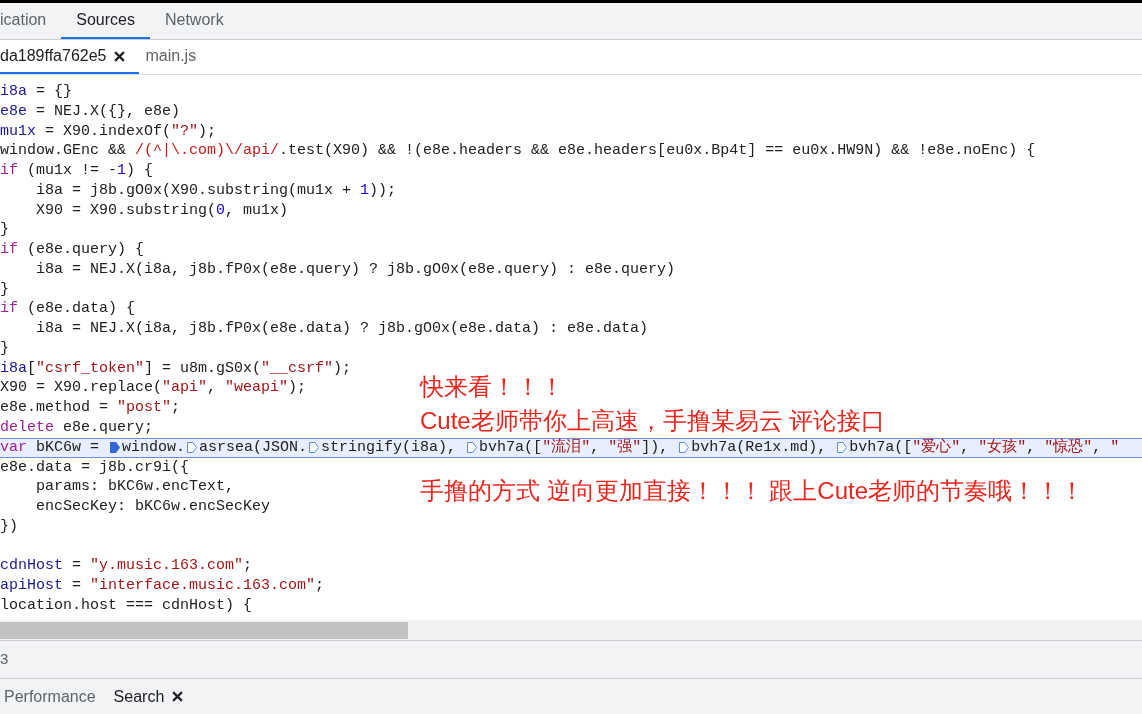 This screenshot has width=1142, height=714. I want to click on file-tab: main.js, so click(171, 57).